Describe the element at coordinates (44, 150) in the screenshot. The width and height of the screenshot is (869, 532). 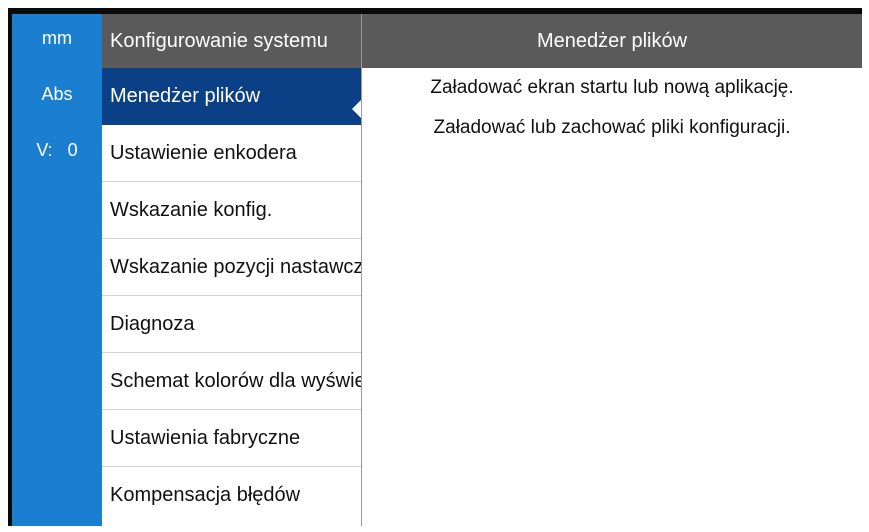
I see `feed-label: V:` at that location.